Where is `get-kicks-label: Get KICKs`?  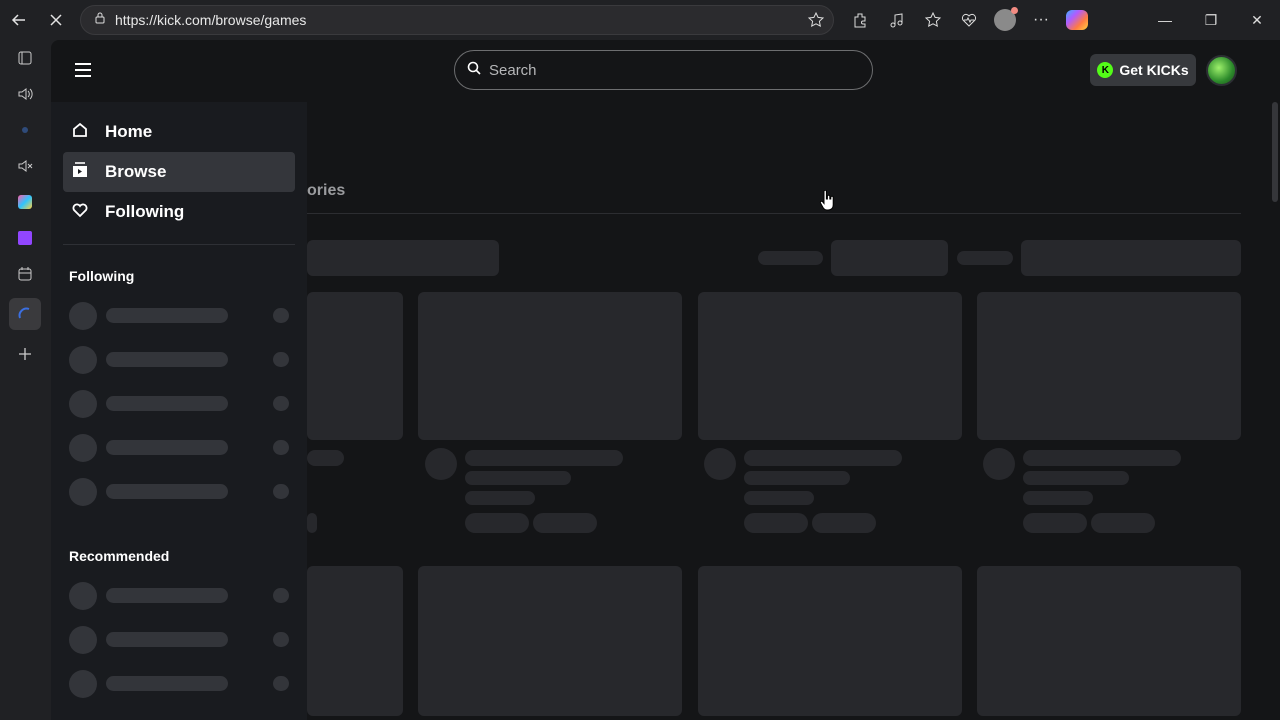
get-kicks-label: Get KICKs is located at coordinates (1154, 70).